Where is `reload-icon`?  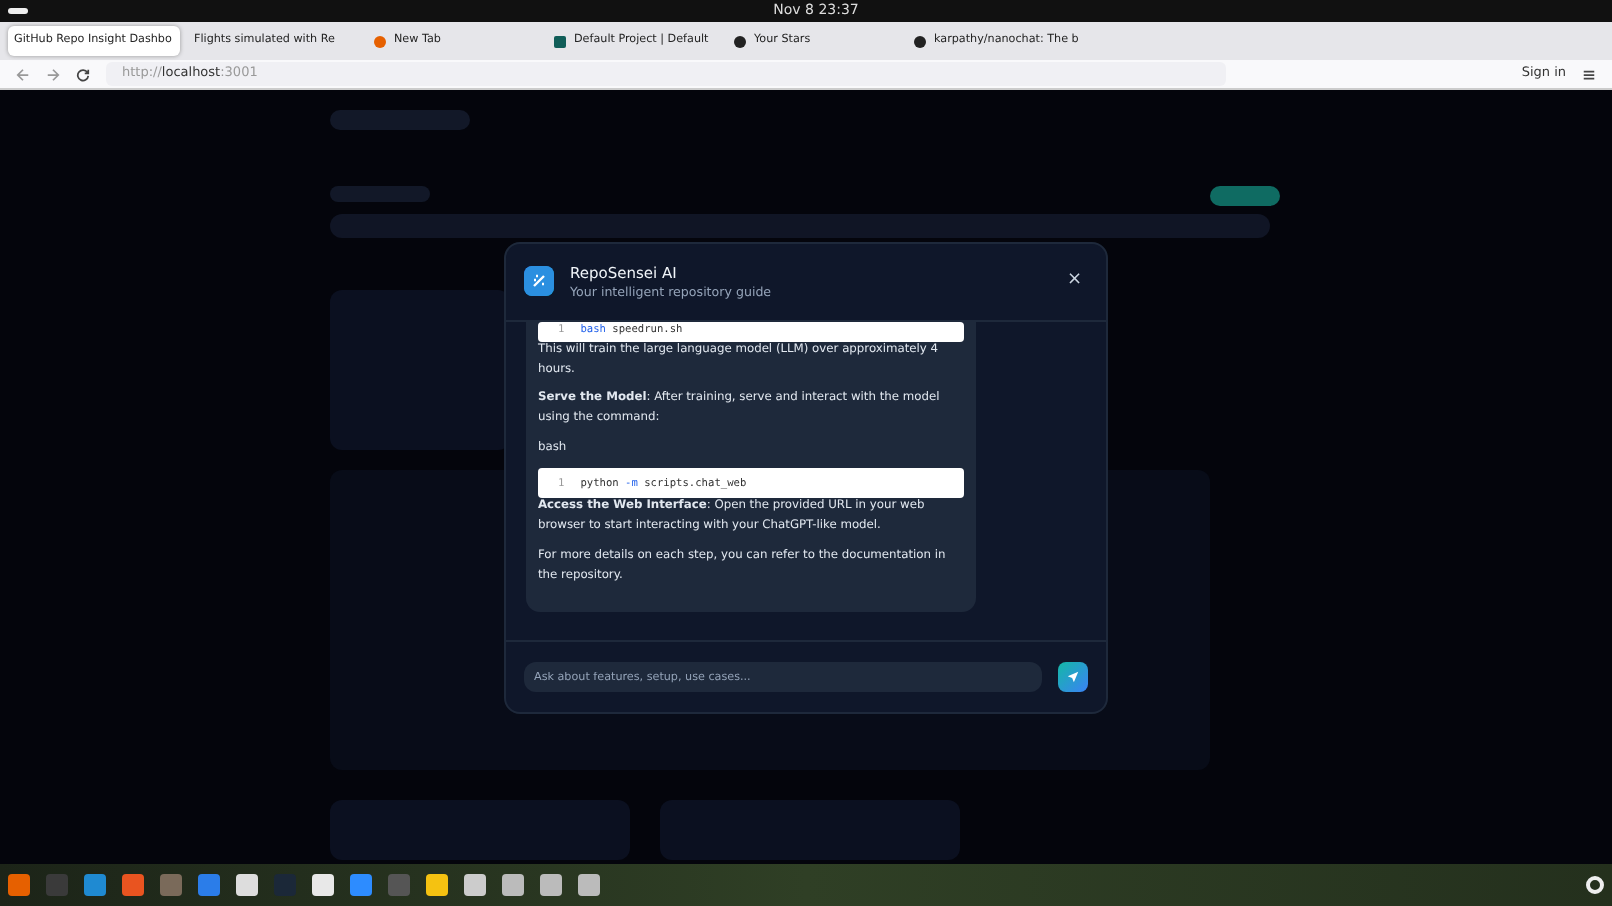
reload-icon is located at coordinates (83, 74).